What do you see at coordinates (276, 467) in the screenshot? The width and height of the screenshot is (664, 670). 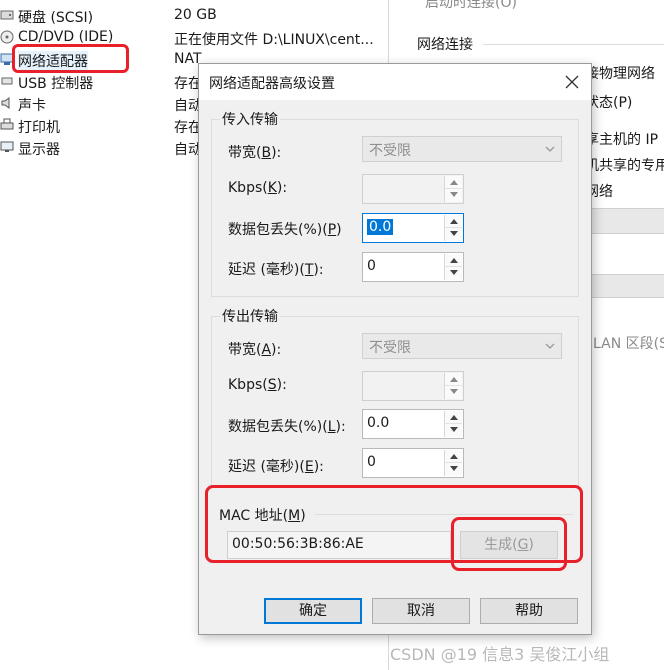 I see `outgoing-latency-label: 延迟 (毫秒)(E):` at bounding box center [276, 467].